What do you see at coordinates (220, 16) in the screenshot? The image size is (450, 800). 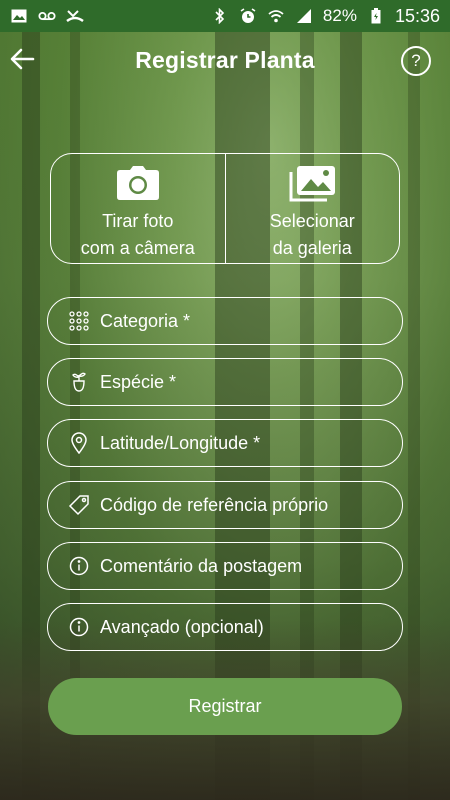 I see `bluetooth-icon` at bounding box center [220, 16].